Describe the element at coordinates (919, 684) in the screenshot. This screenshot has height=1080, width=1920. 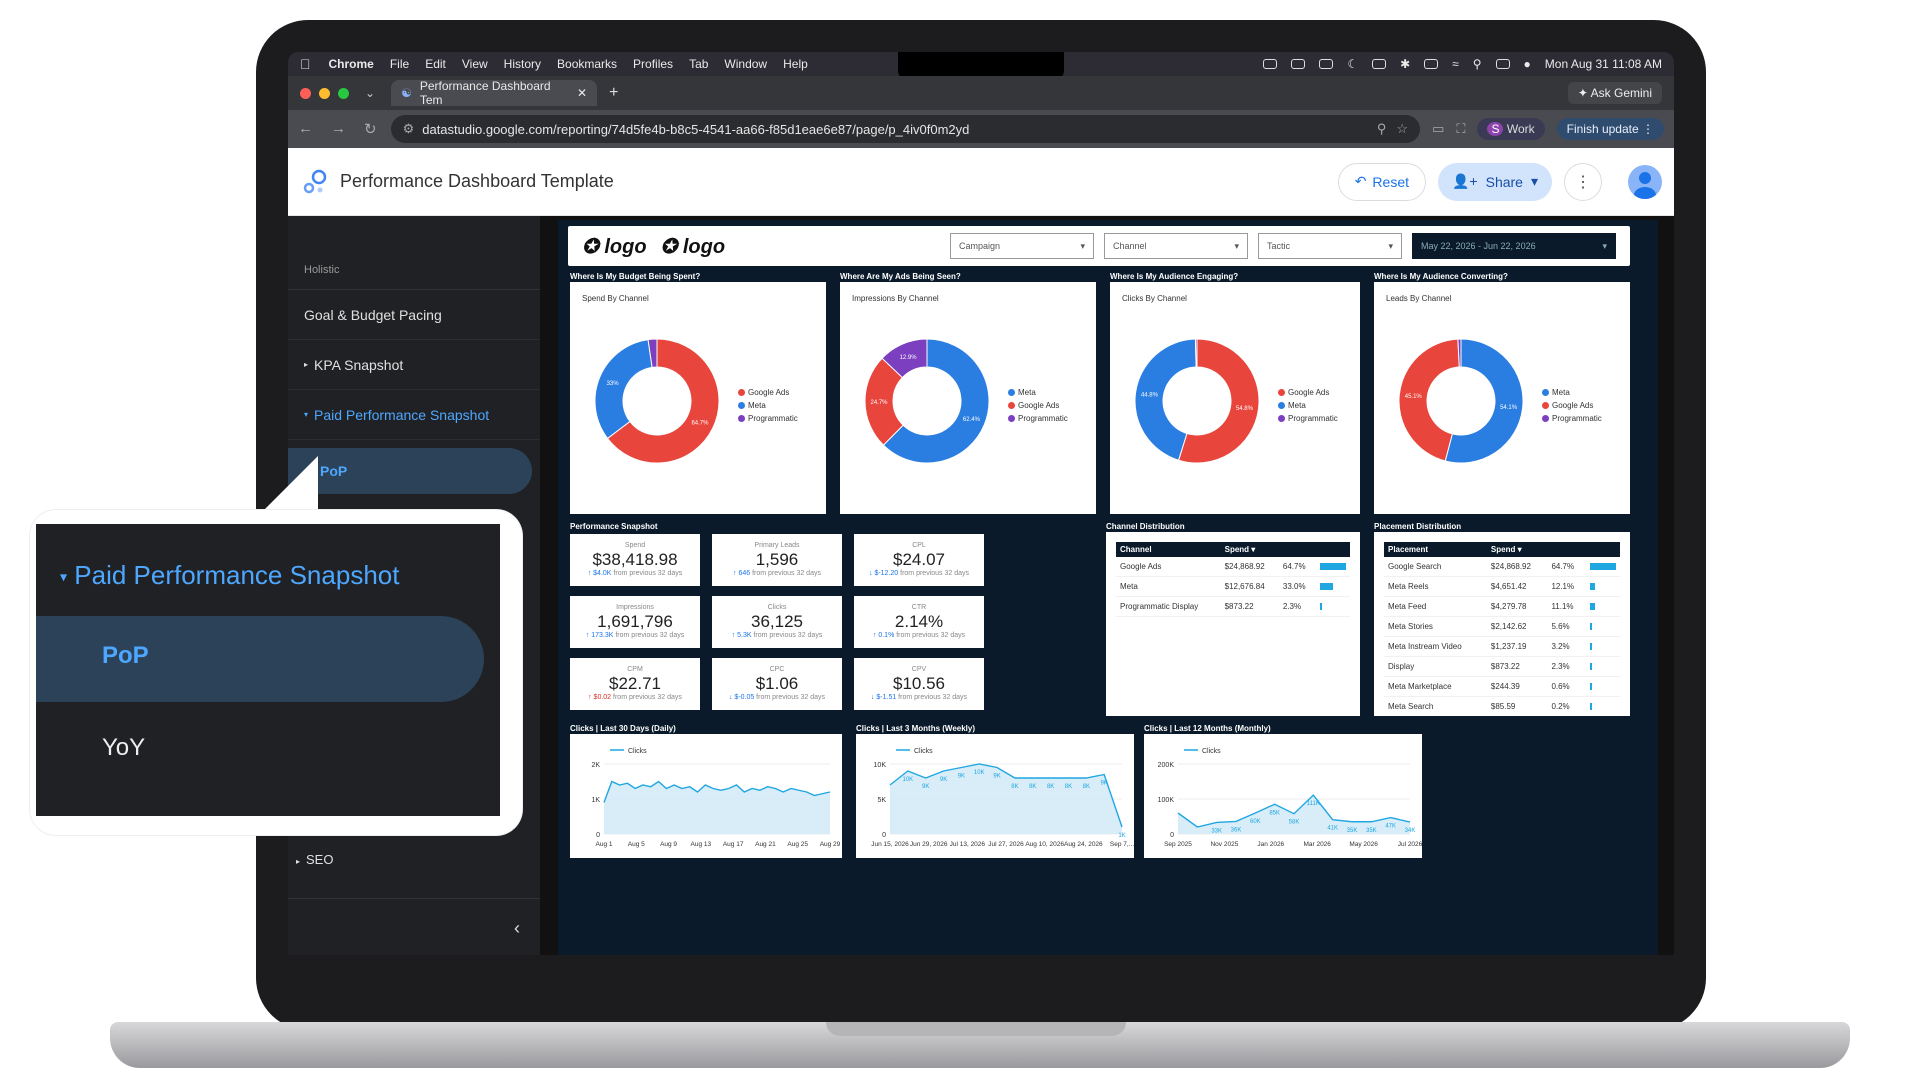
I see `metric-scorecard: CPV $10.56 ↓ $-1.51 from previous 32 days` at that location.